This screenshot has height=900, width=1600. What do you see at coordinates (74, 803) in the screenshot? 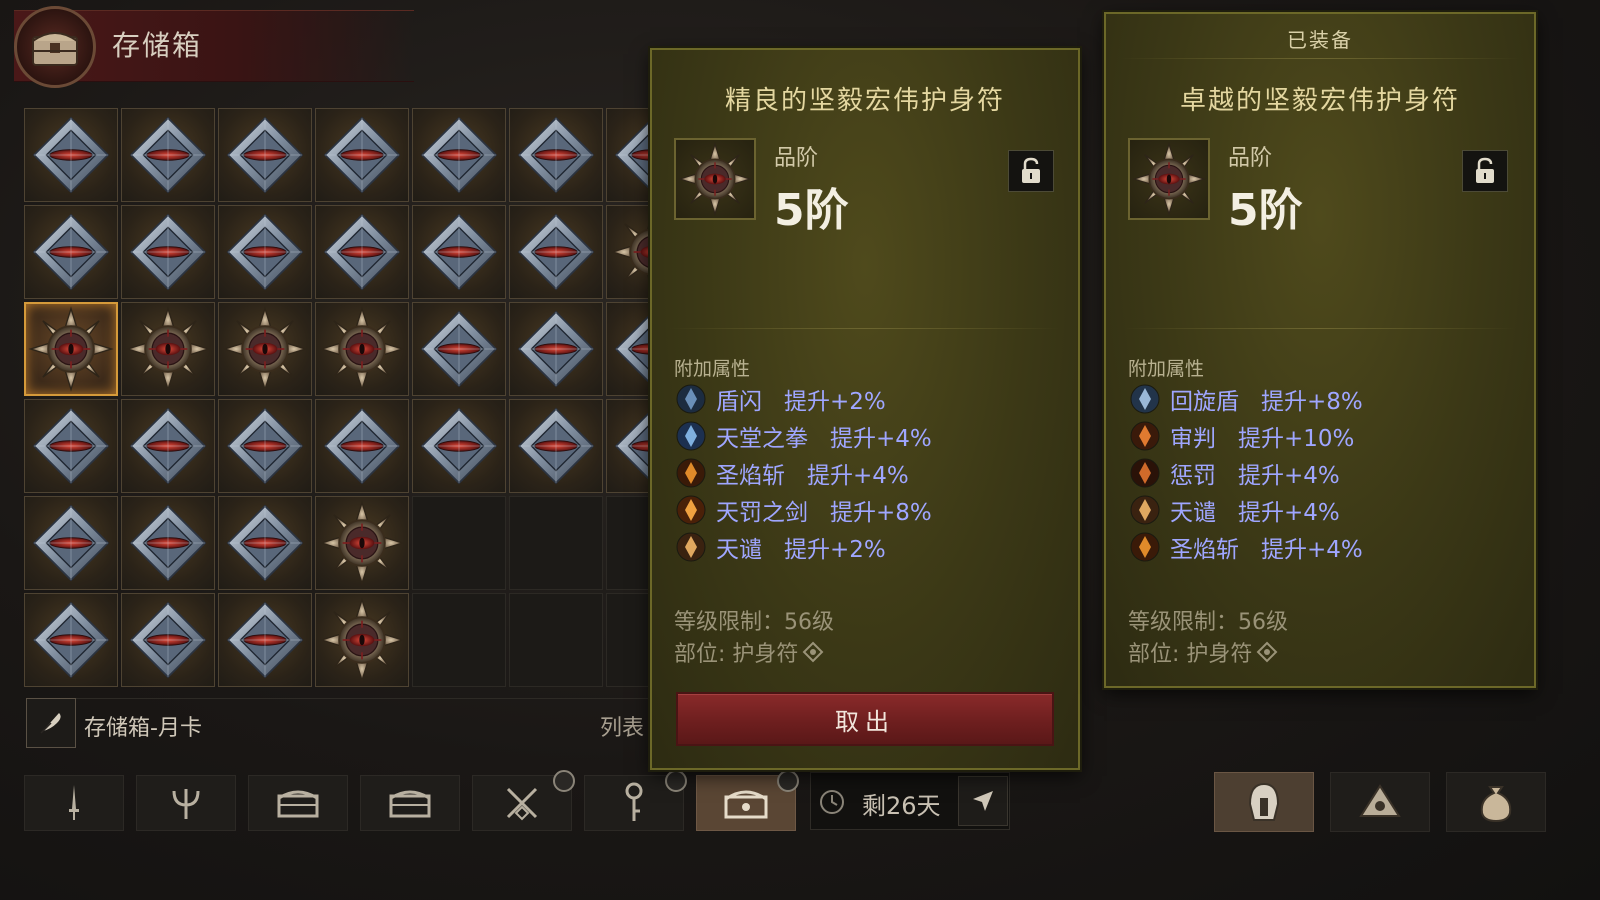
I see `tab-weapons` at bounding box center [74, 803].